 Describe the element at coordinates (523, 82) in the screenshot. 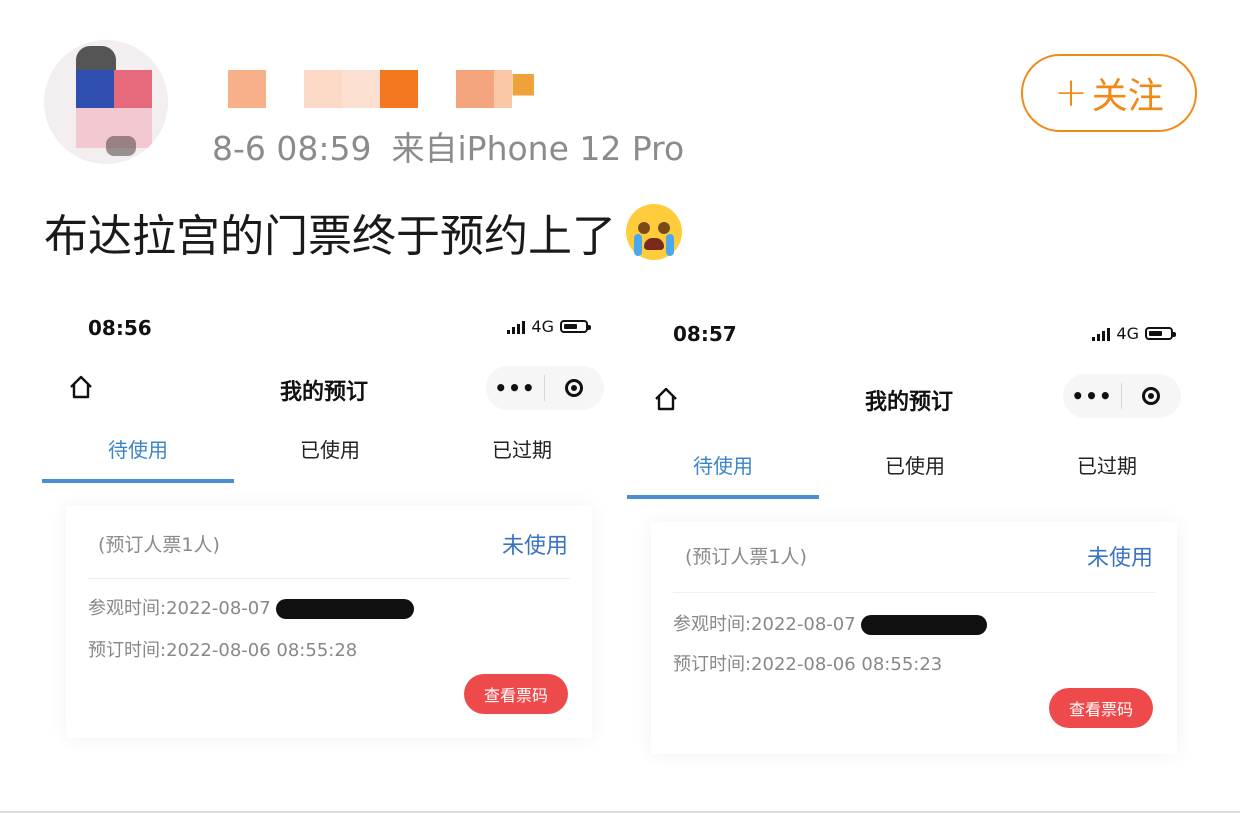

I see `badge-icon: ■` at that location.